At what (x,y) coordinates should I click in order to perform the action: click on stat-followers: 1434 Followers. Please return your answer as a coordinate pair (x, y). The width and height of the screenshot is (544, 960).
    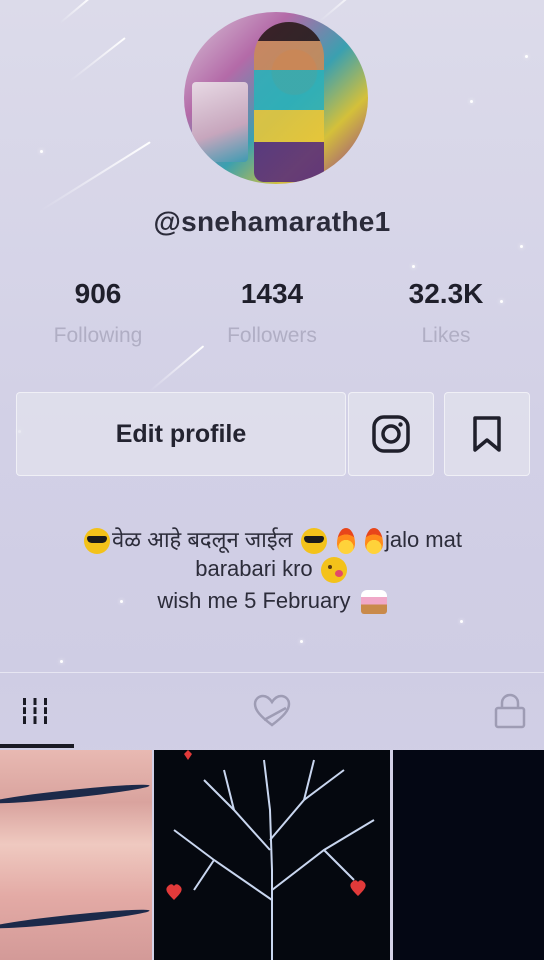
    Looking at the image, I should click on (272, 313).